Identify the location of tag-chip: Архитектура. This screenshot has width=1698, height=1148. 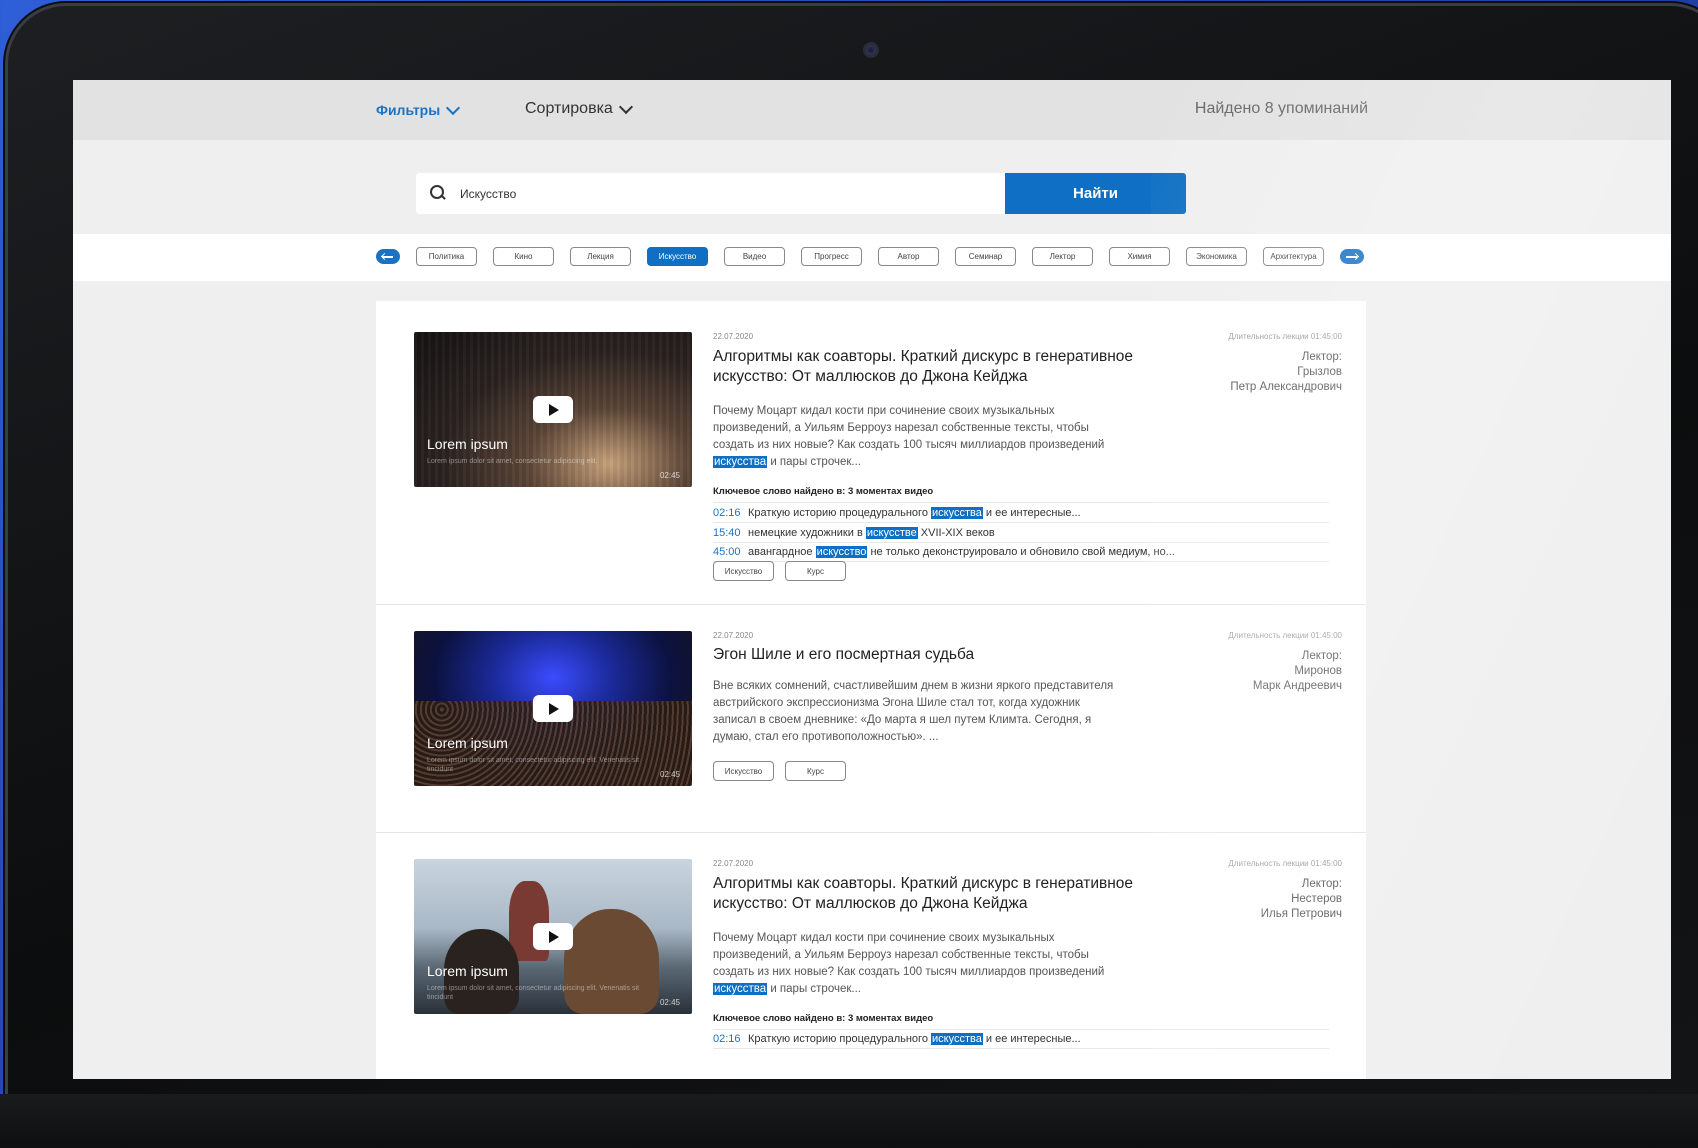
(1293, 256).